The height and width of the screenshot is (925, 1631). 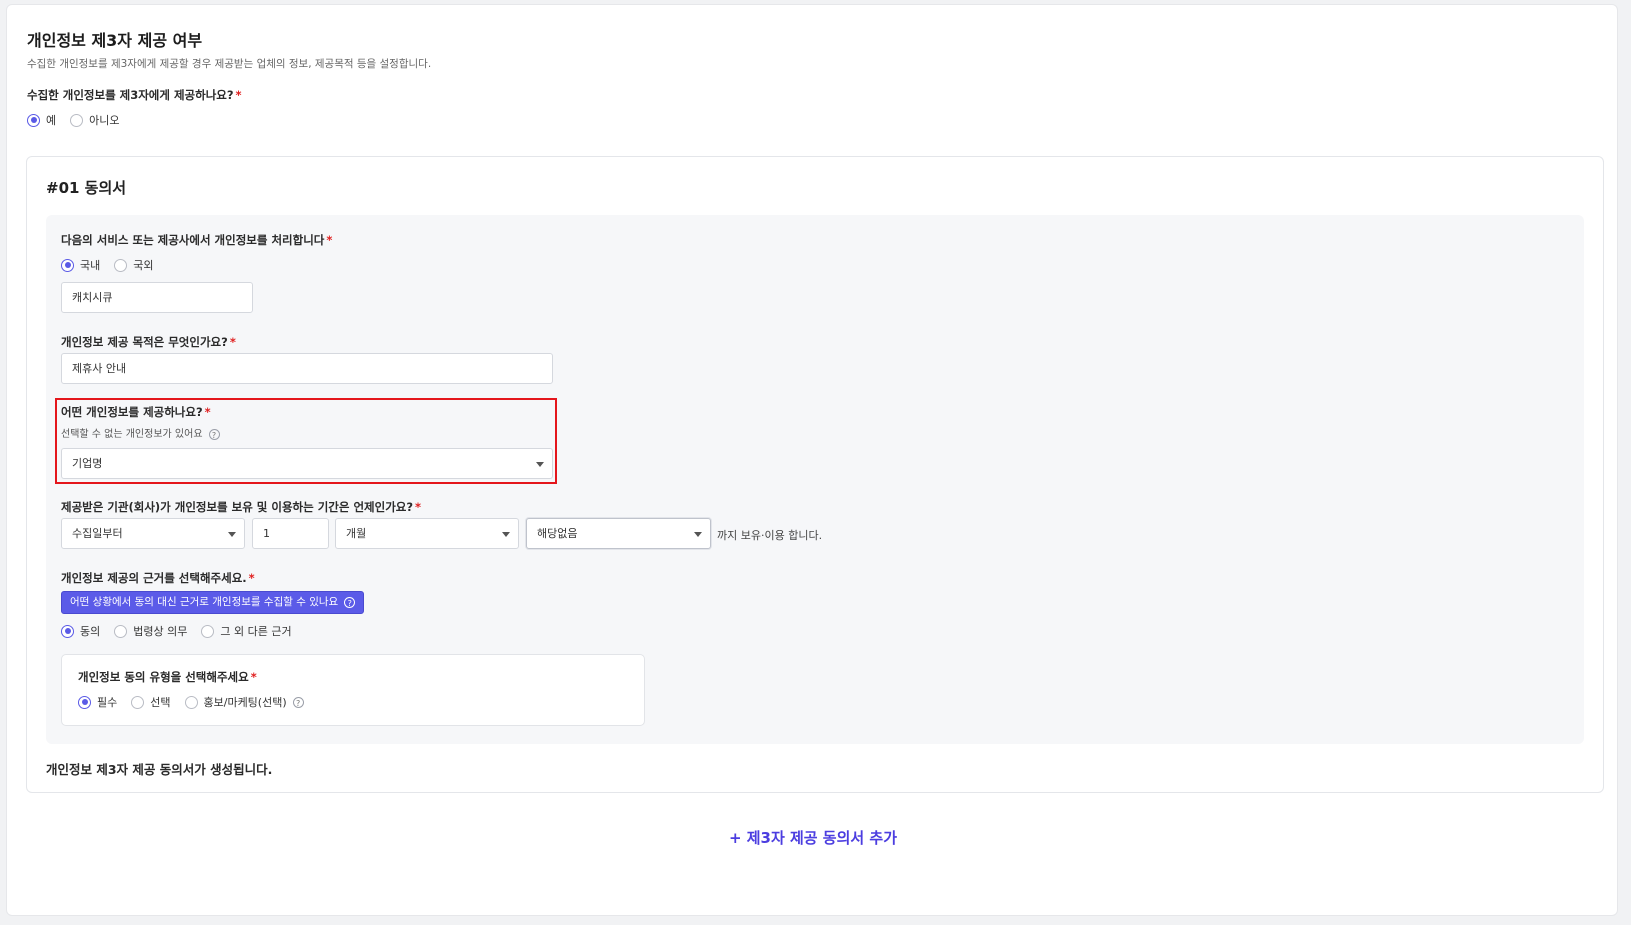 I want to click on basis-info-button: 어떤 상황에서 동의 대신 근거로 개인정보를 수집할 수 있나요?, so click(x=213, y=602).